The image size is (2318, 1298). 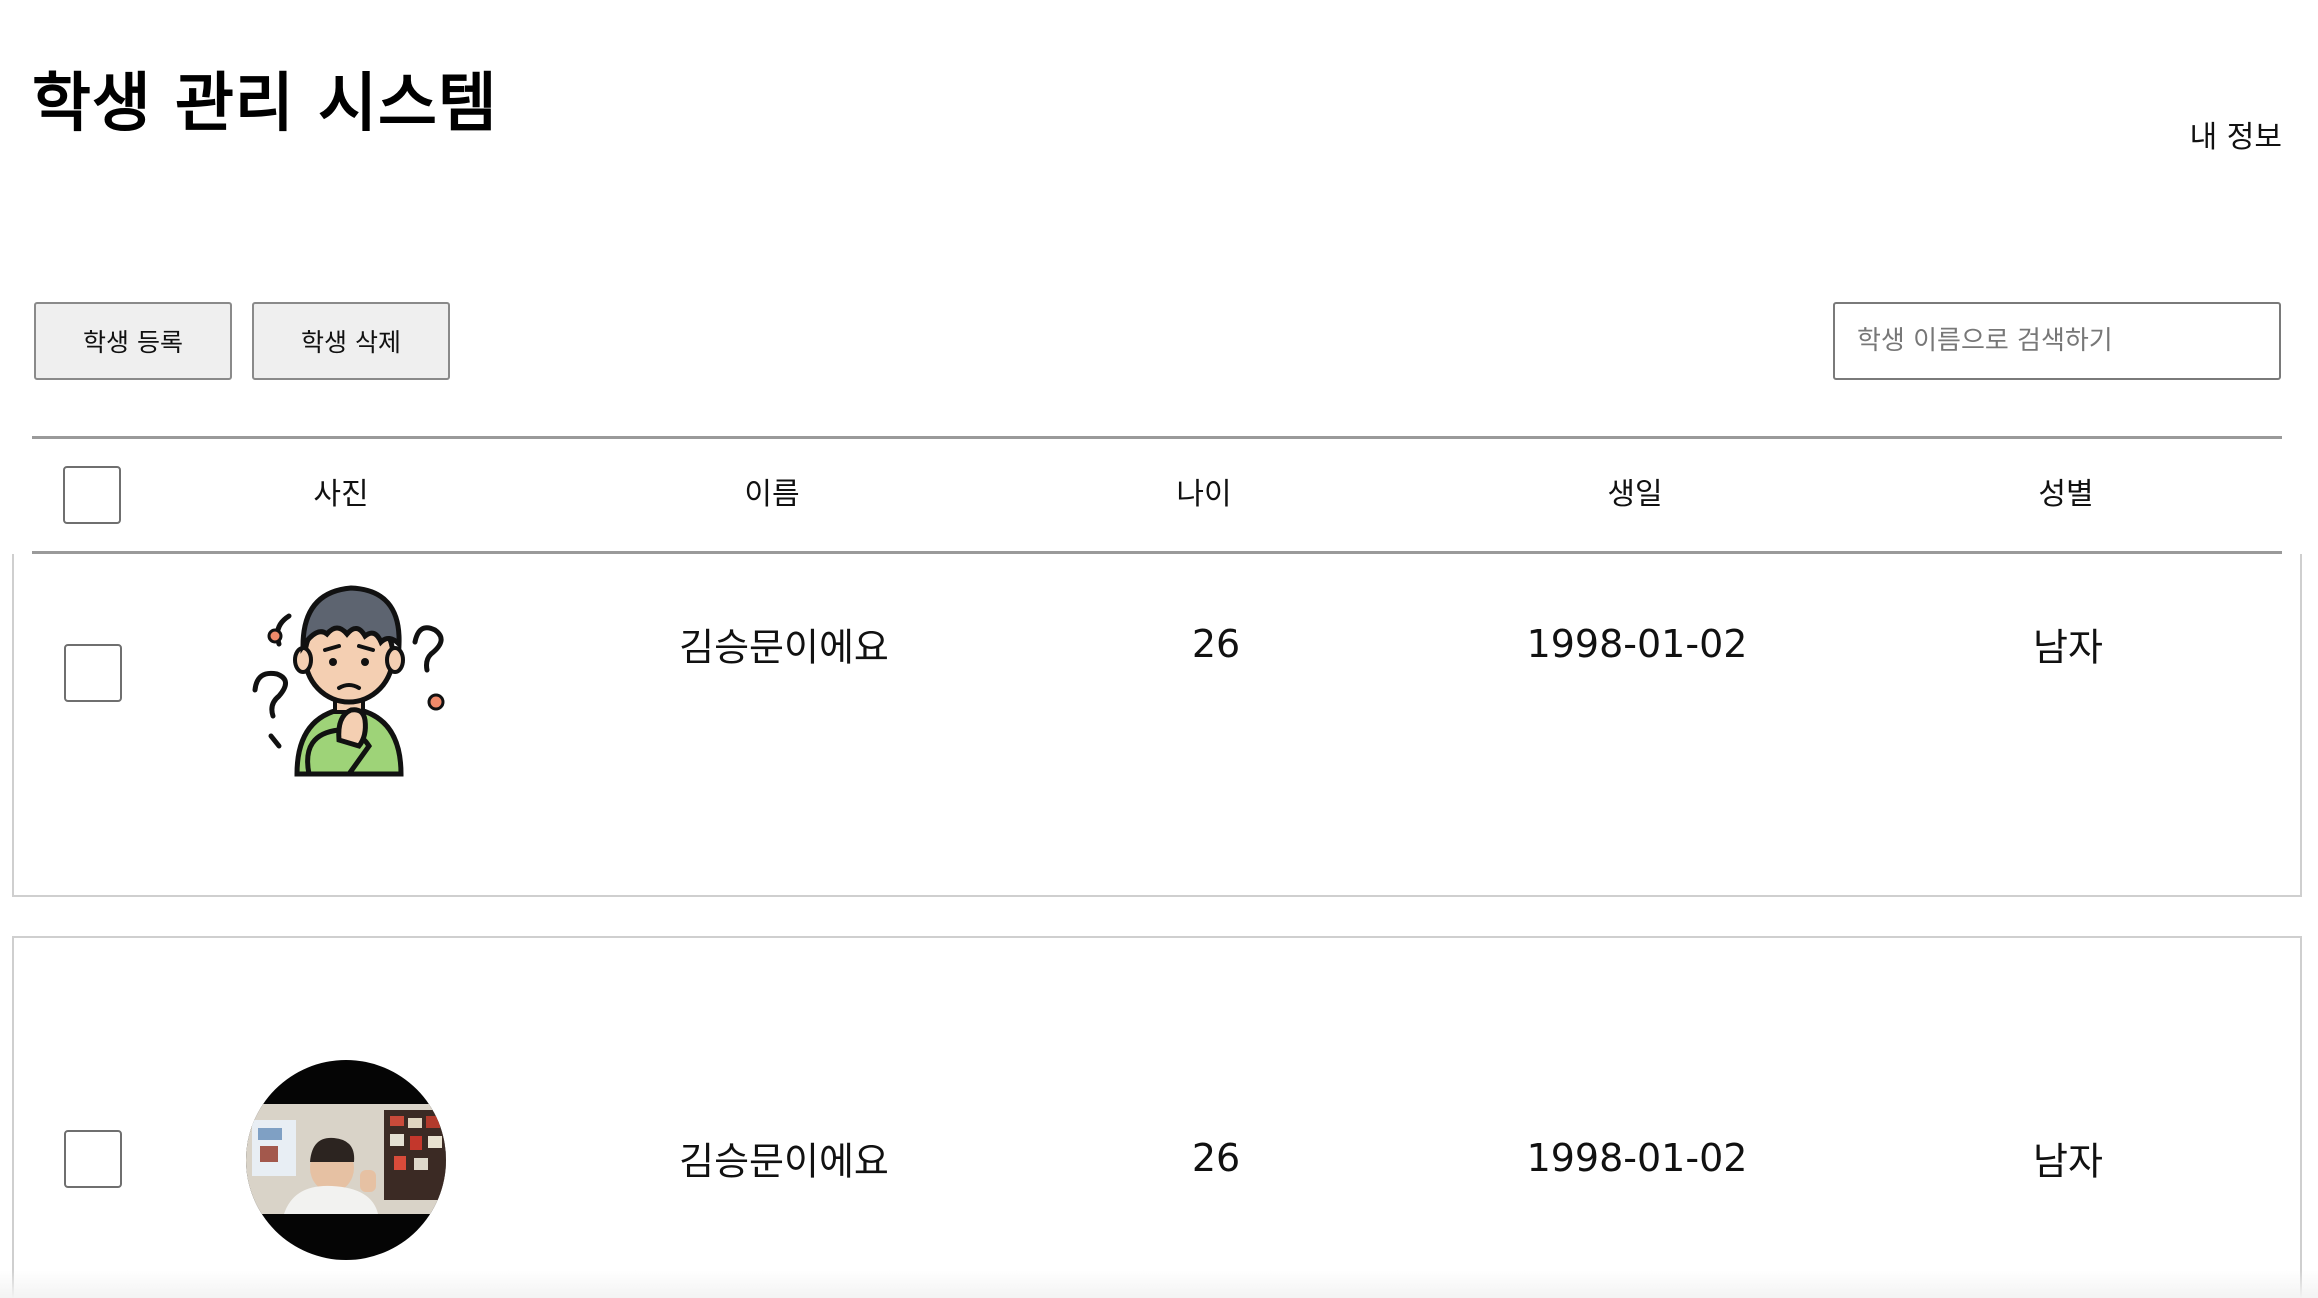 What do you see at coordinates (133, 341) in the screenshot?
I see `register-student-button: 학생 등록` at bounding box center [133, 341].